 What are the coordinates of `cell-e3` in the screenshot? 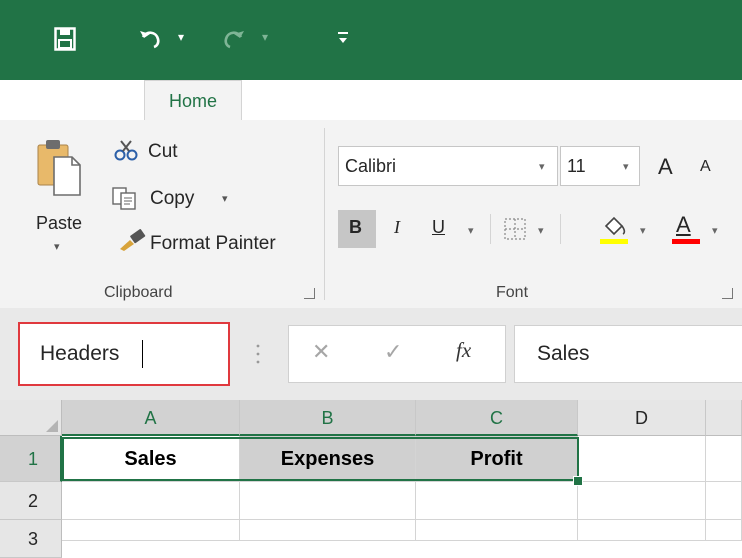 It's located at (724, 530).